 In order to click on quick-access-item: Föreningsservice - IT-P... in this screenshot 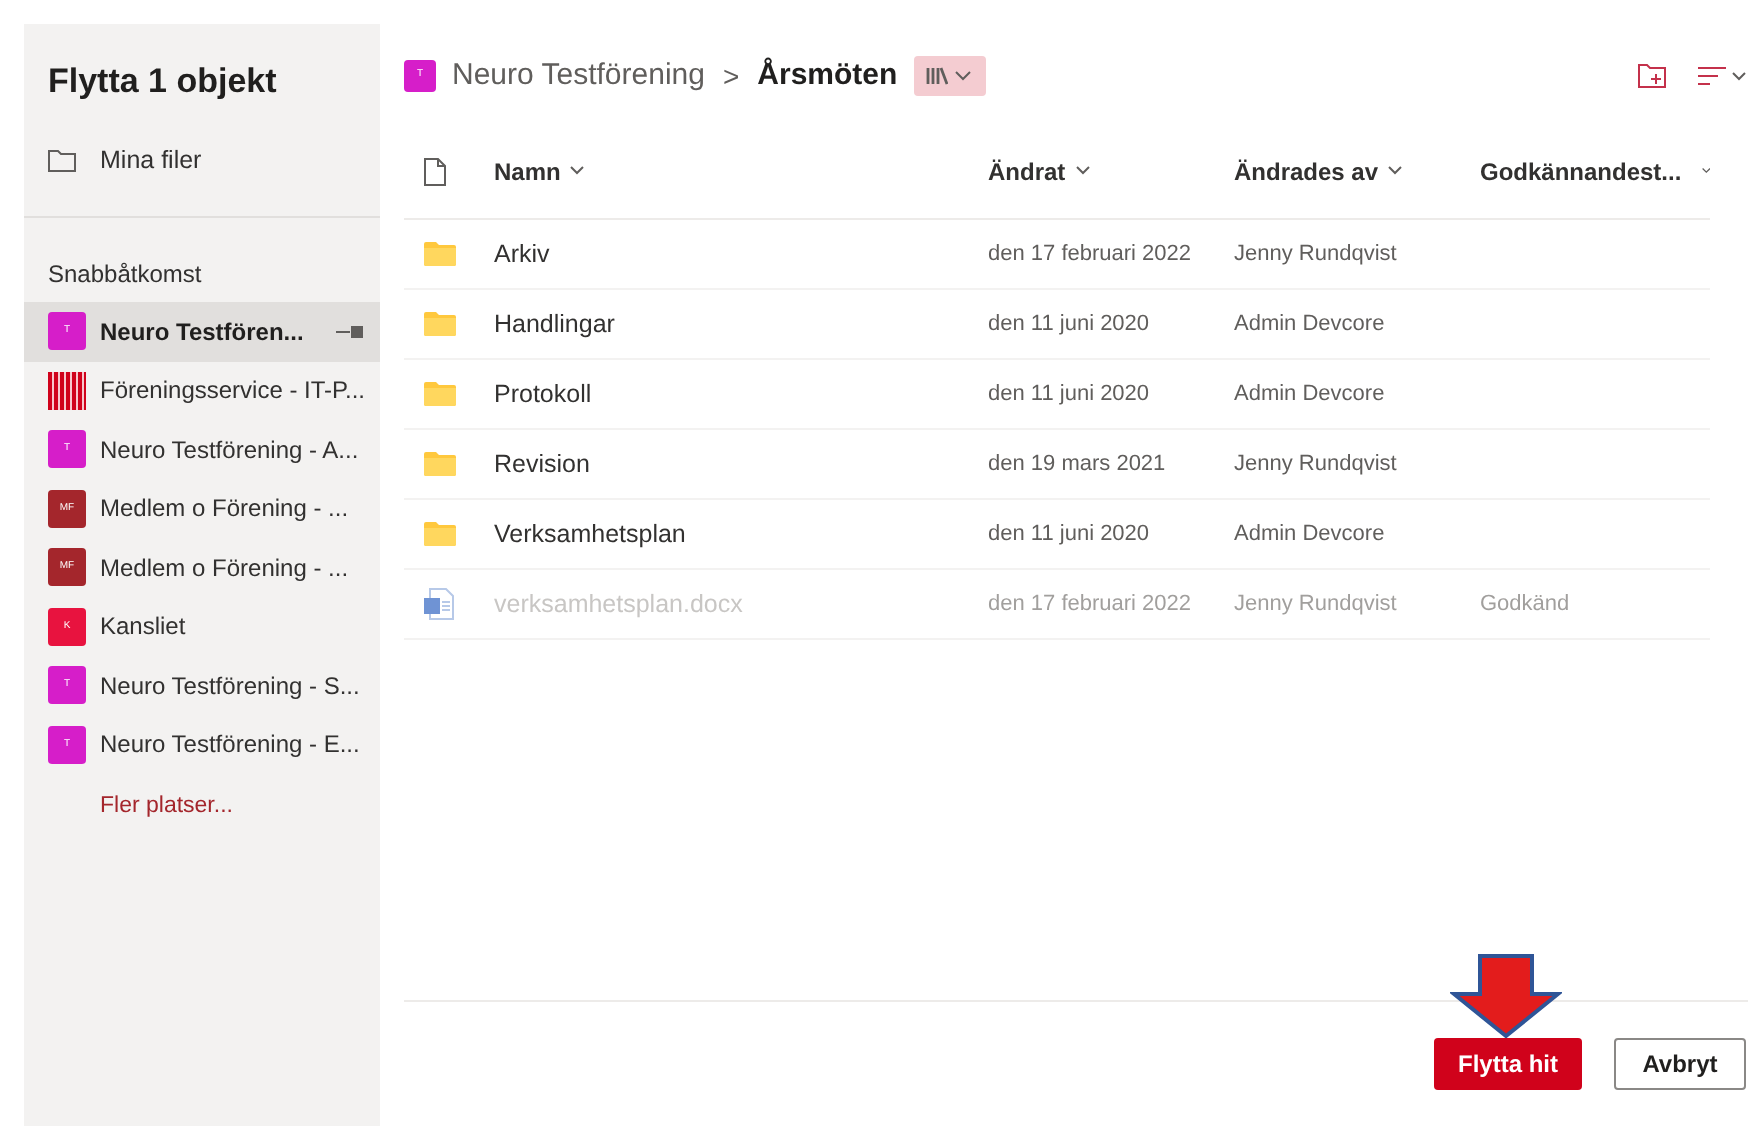, I will do `click(202, 390)`.